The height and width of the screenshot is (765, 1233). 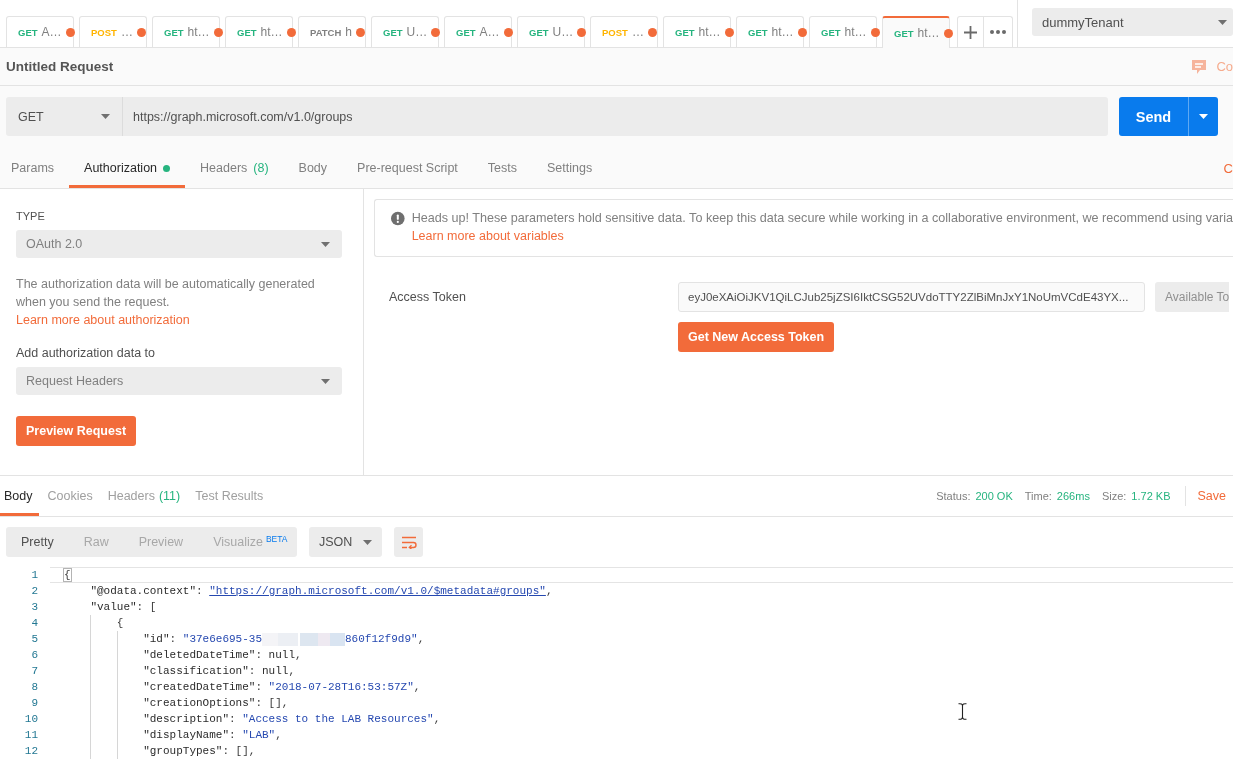 I want to click on learn-more-link: Learn more about authorization, so click(x=103, y=320).